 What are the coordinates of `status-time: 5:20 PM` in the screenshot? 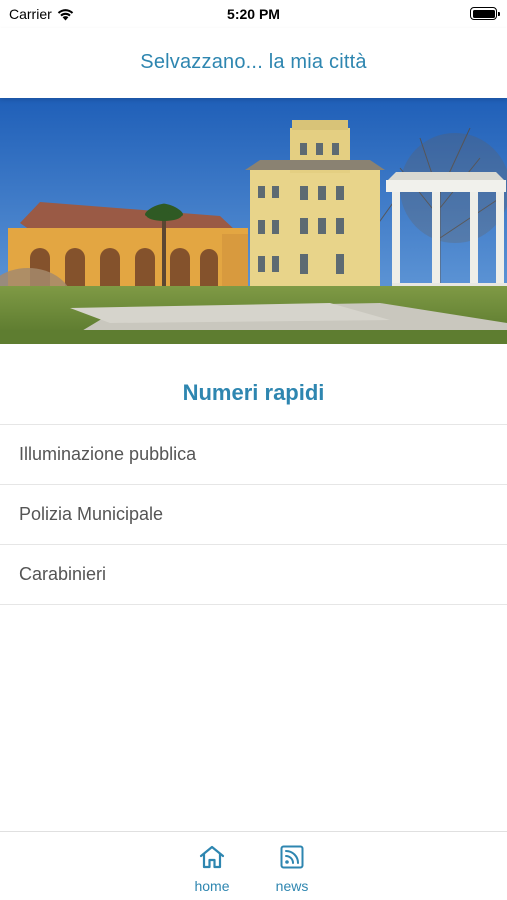 It's located at (253, 14).